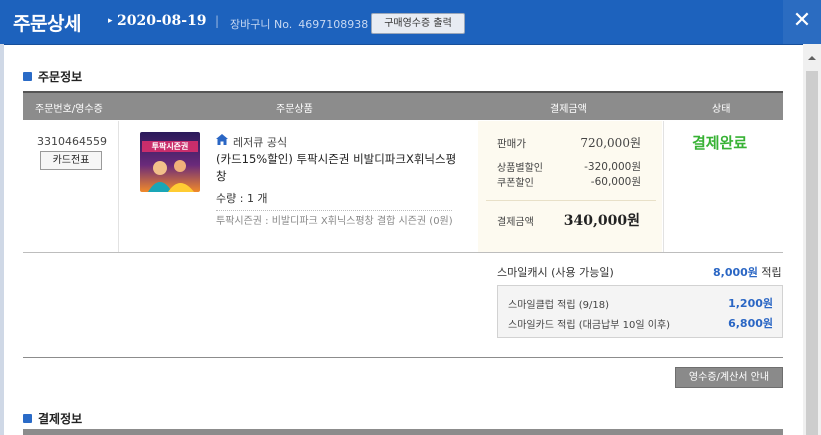 This screenshot has width=821, height=435. Describe the element at coordinates (170, 146) in the screenshot. I see `thumbnail-caption: 투팍시즌권` at that location.